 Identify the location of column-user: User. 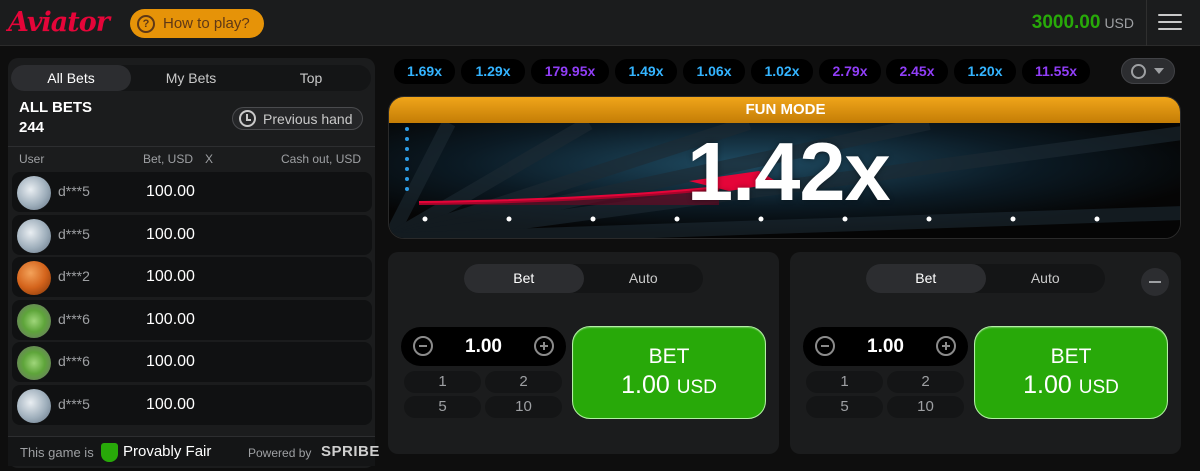
(32, 159).